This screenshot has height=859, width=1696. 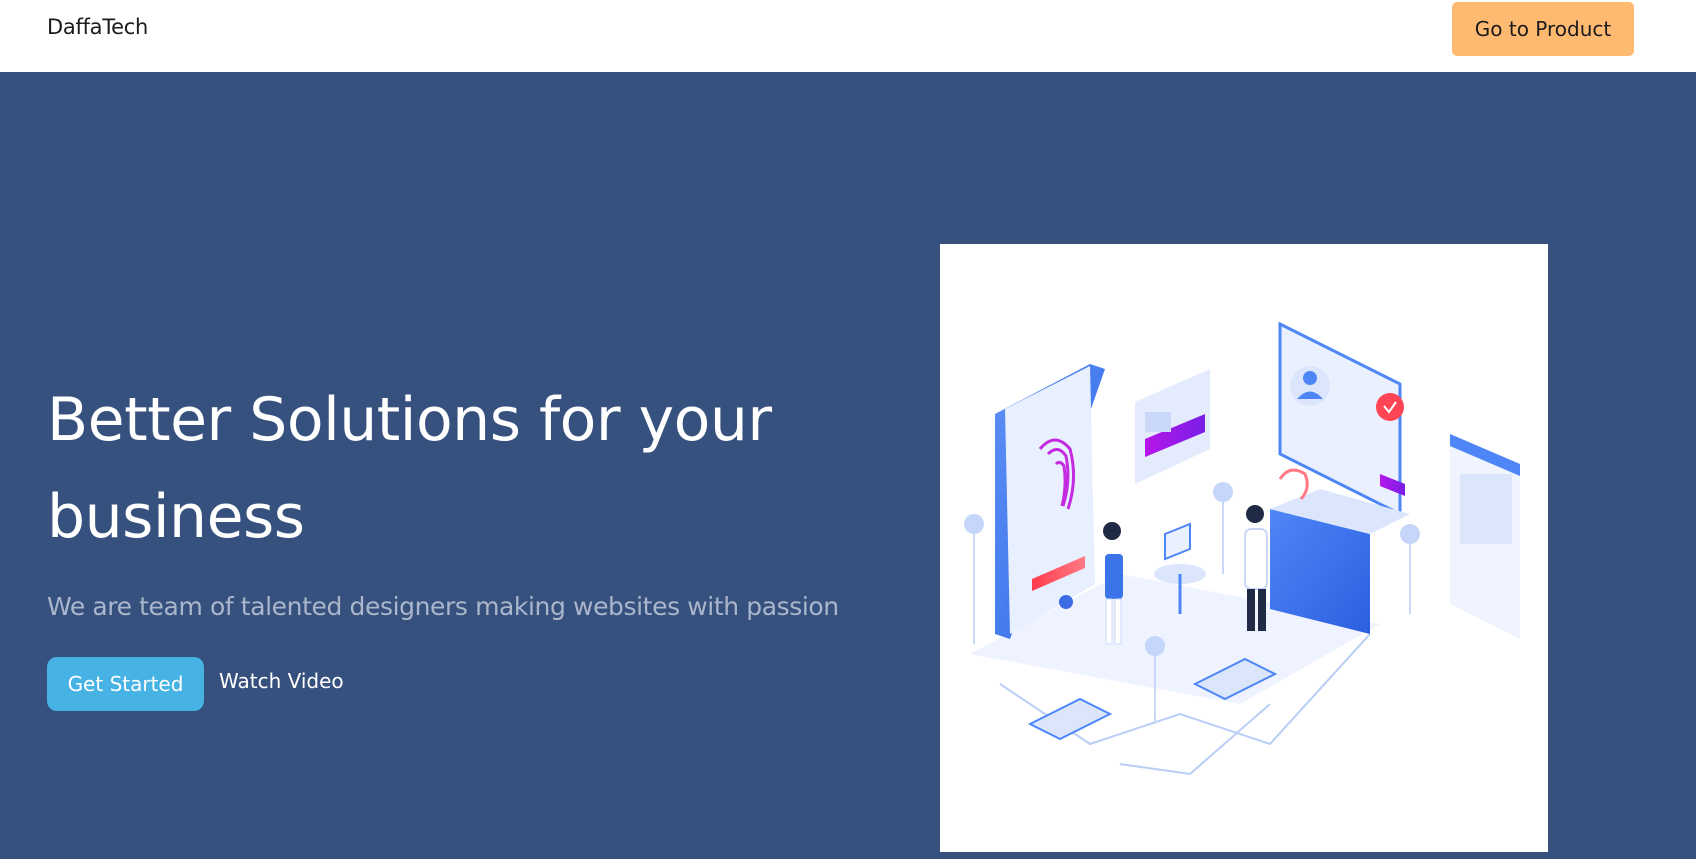 What do you see at coordinates (97, 27) in the screenshot?
I see `brand-logo: DaffaTech` at bounding box center [97, 27].